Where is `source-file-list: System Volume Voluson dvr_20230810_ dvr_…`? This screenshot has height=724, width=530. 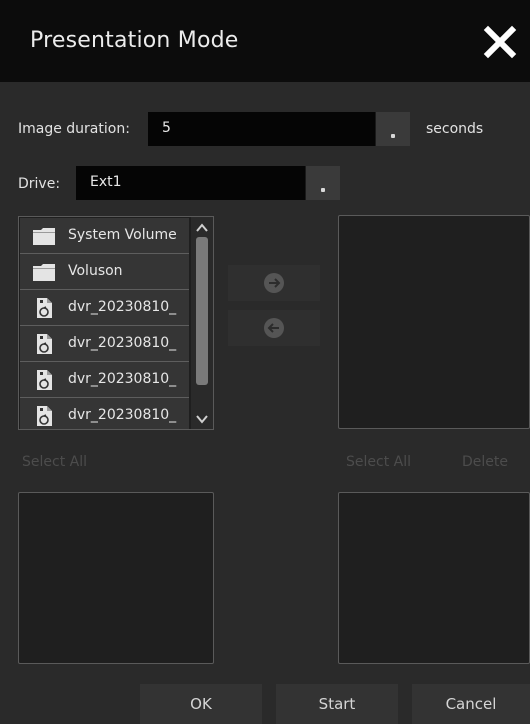 source-file-list: System Volume Voluson dvr_20230810_ dvr_… is located at coordinates (116, 323).